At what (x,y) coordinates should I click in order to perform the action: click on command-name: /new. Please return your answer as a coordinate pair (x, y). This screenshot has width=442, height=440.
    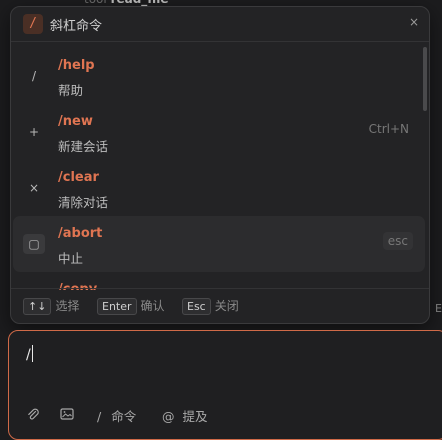
    Looking at the image, I should click on (75, 121).